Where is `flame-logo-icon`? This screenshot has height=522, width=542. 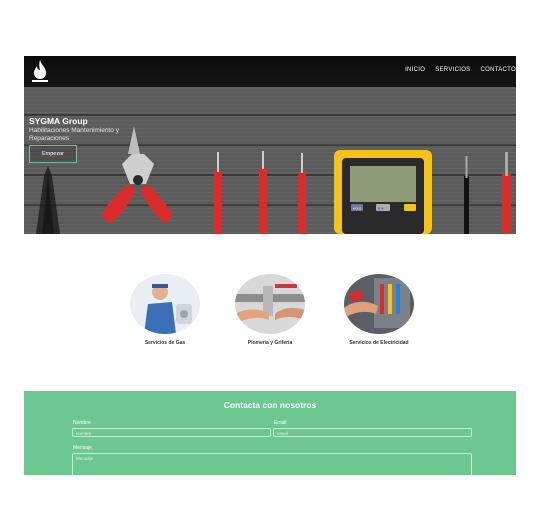
flame-logo-icon is located at coordinates (40, 71).